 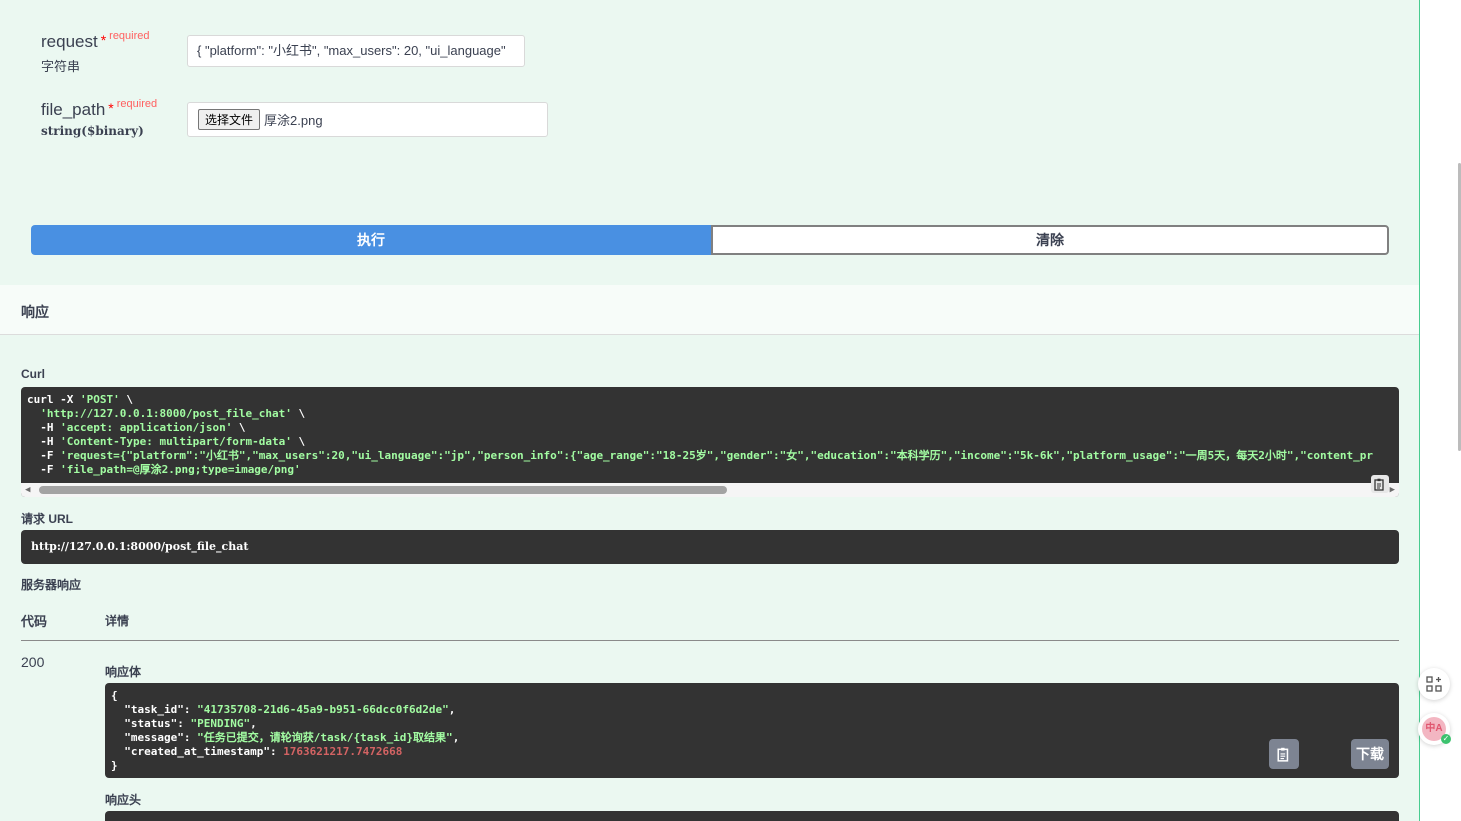 I want to click on copy-button, so click(x=1284, y=754).